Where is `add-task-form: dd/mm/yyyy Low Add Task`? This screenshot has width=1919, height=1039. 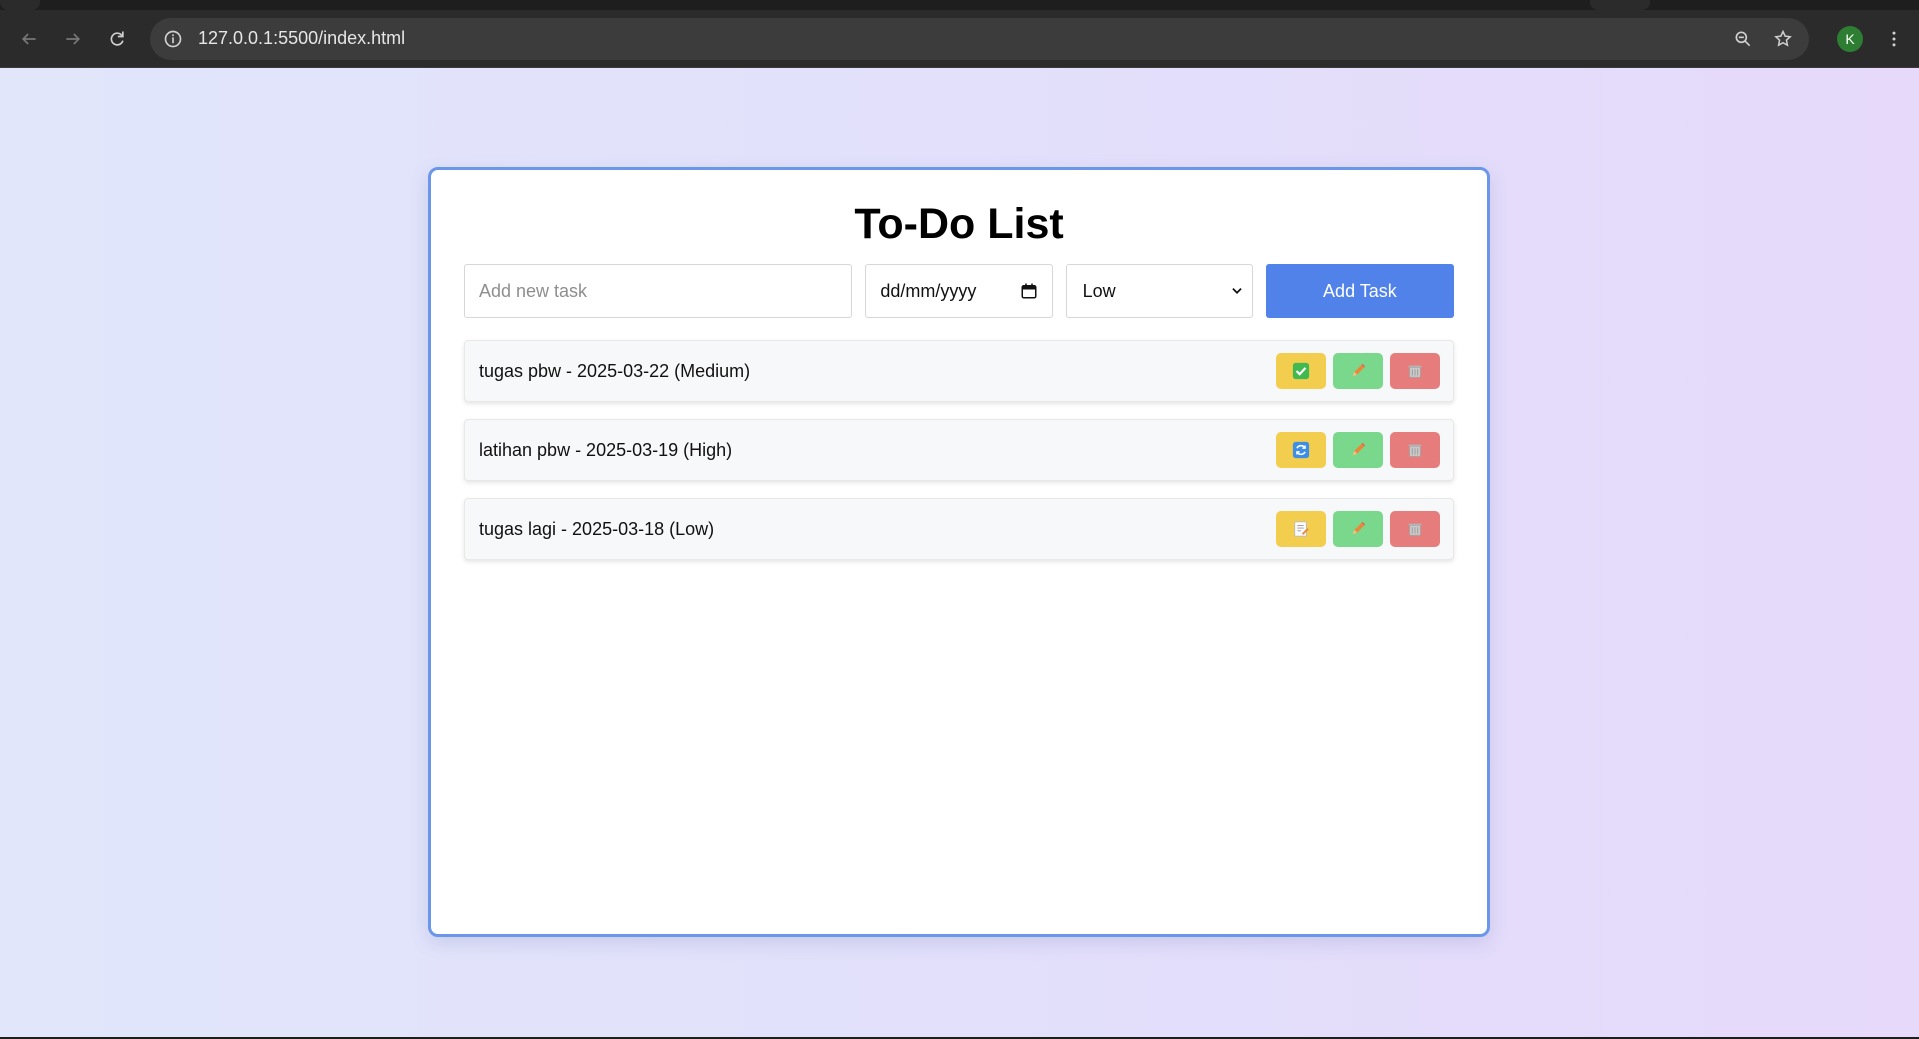 add-task-form: dd/mm/yyyy Low Add Task is located at coordinates (959, 291).